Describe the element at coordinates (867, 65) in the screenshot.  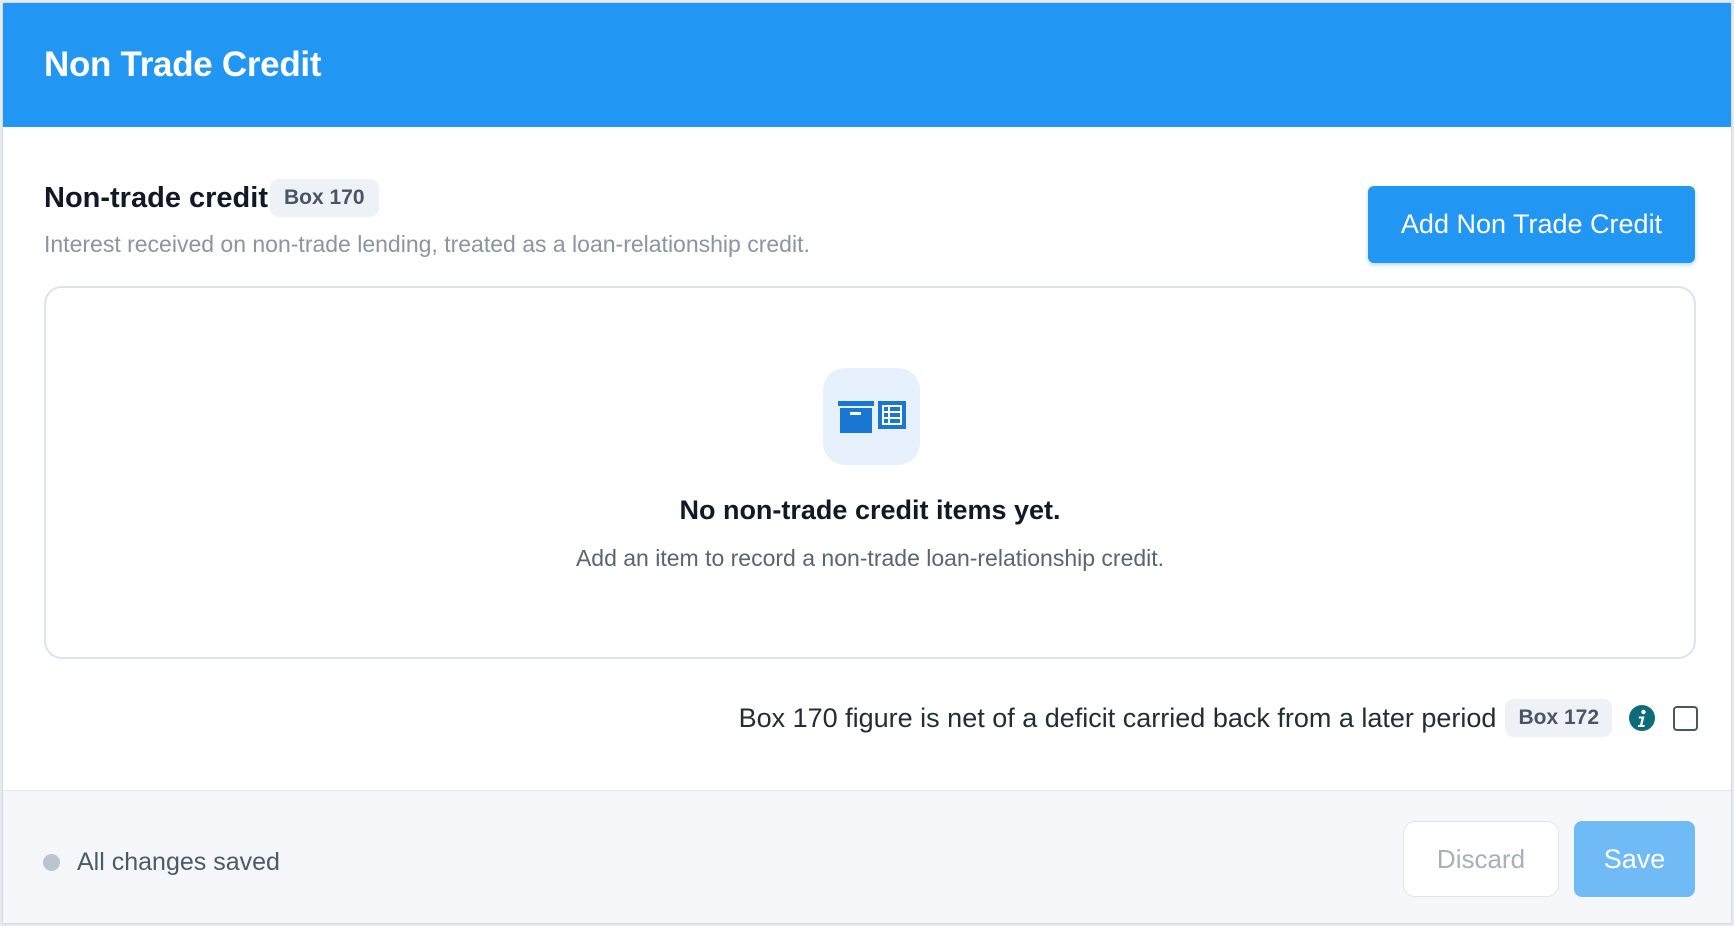
I see `panel-header: Non Trade Credit` at that location.